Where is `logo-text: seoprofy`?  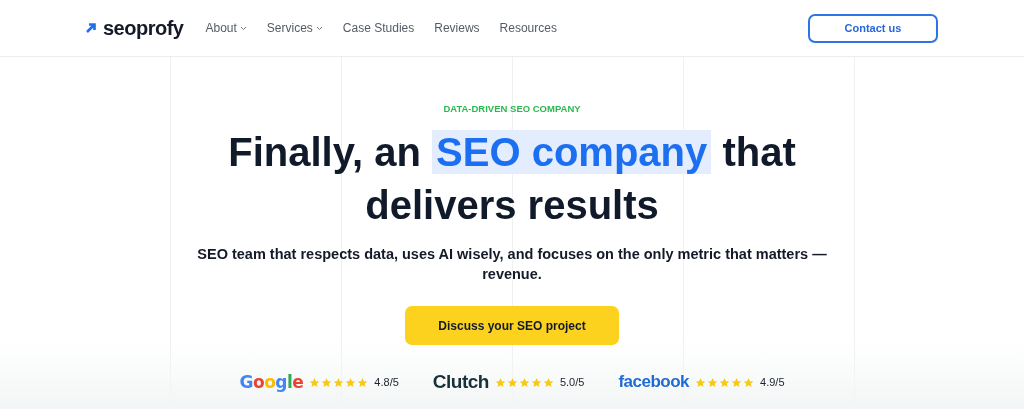
logo-text: seoprofy is located at coordinates (143, 28).